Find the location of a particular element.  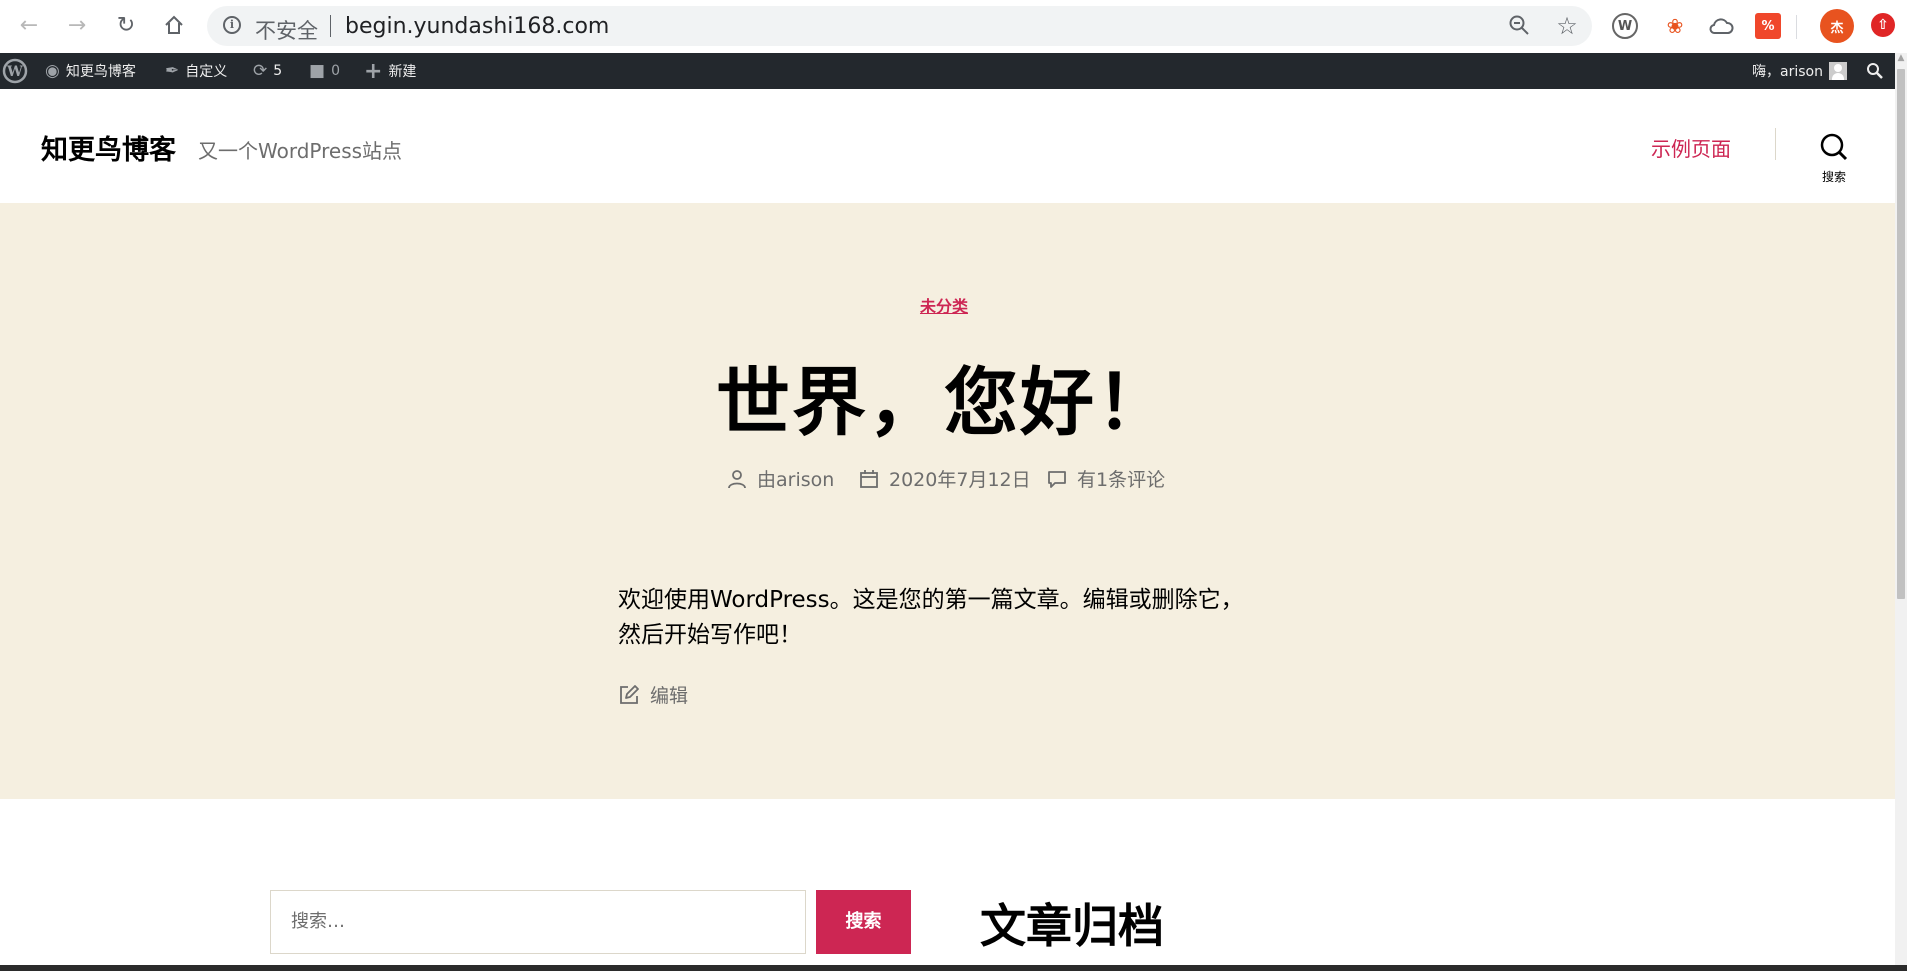

reload-icon: ↻ is located at coordinates (126, 25).